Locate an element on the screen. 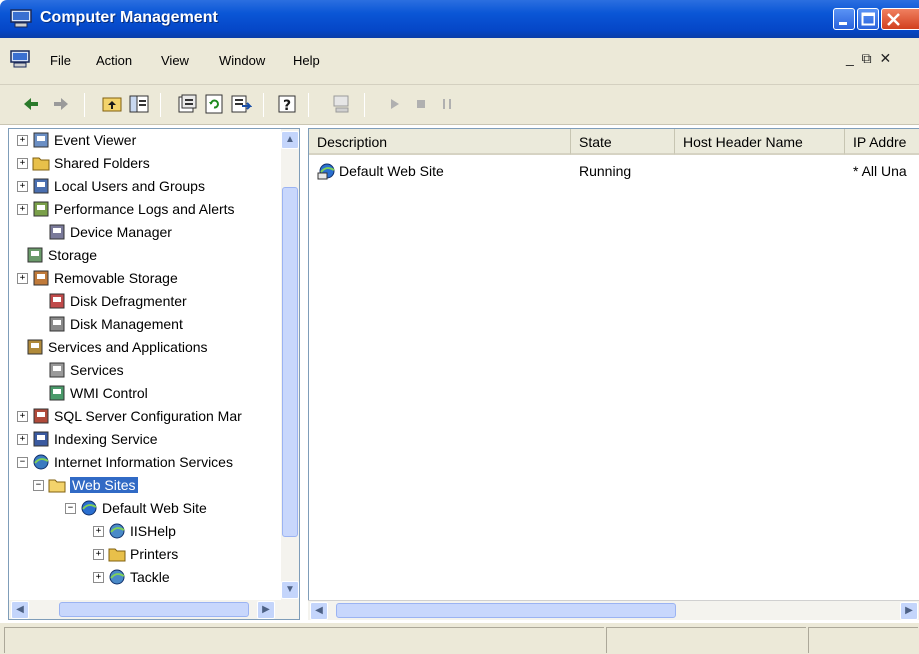 This screenshot has height=654, width=919. help-icon: ? is located at coordinates (287, 104).